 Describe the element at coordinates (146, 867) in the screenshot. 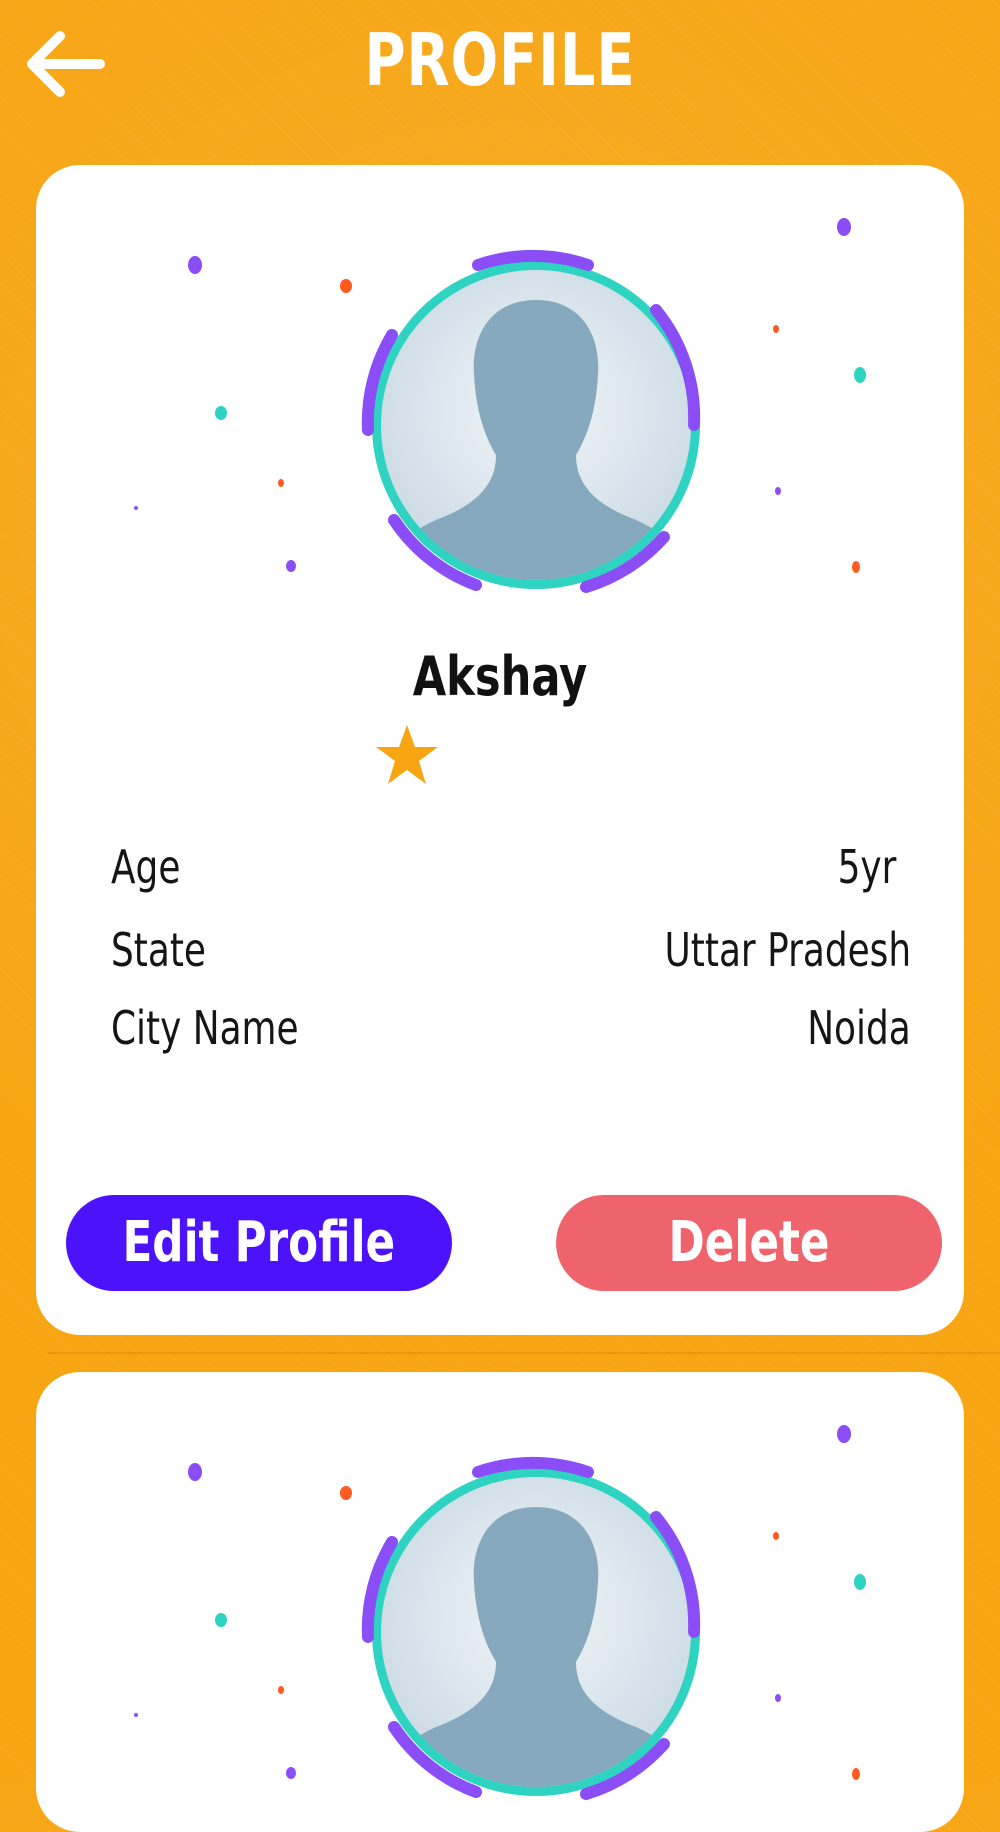

I see `age-label: Age` at that location.